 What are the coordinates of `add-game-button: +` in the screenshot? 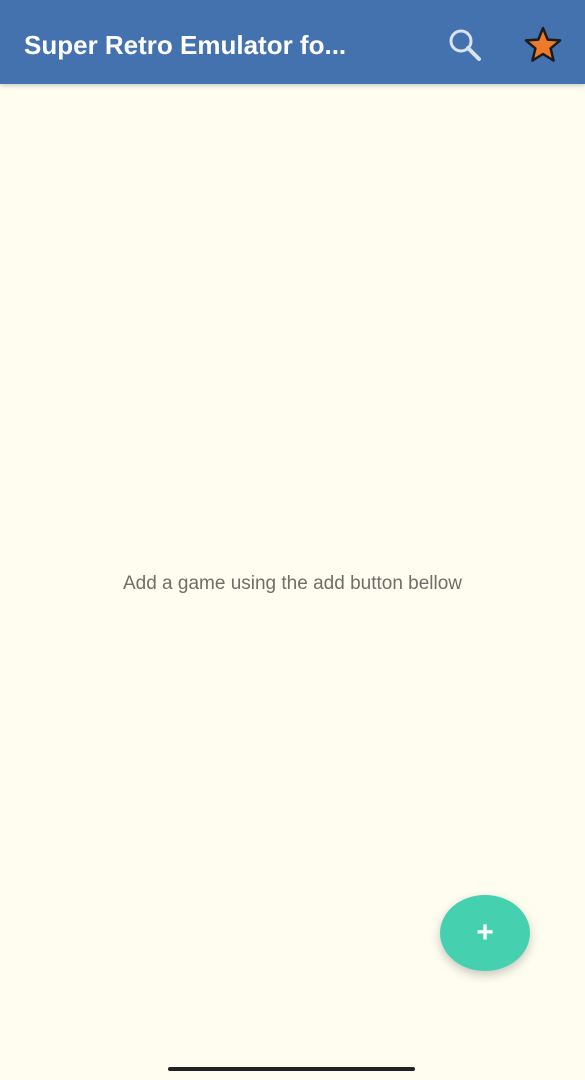 It's located at (485, 933).